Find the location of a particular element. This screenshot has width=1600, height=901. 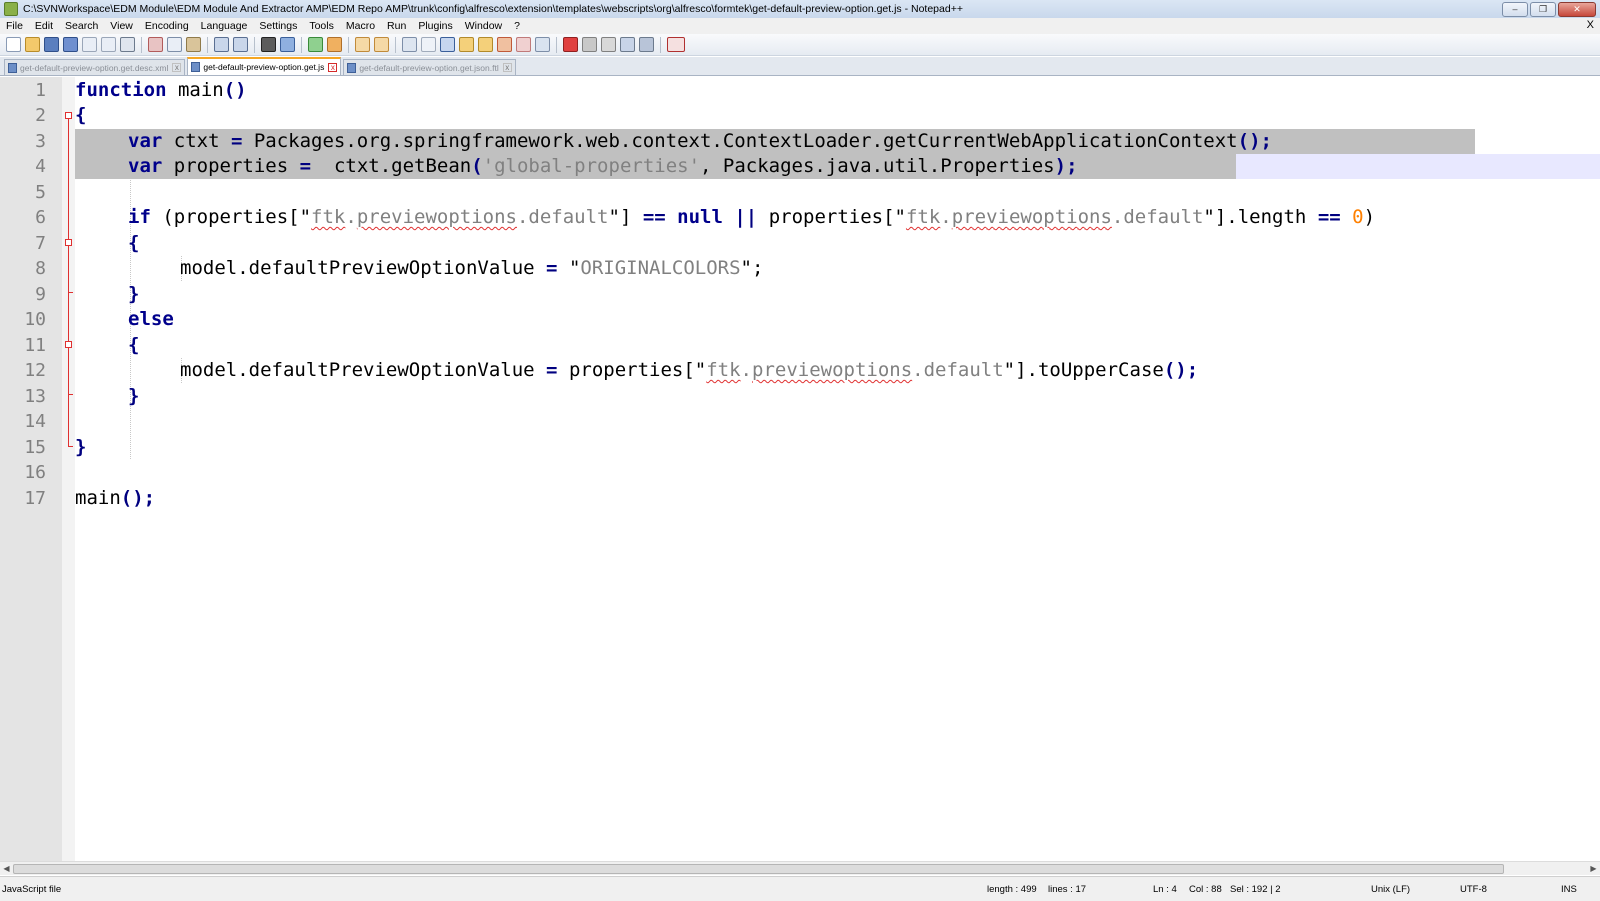

new-file-icon is located at coordinates (13, 44).